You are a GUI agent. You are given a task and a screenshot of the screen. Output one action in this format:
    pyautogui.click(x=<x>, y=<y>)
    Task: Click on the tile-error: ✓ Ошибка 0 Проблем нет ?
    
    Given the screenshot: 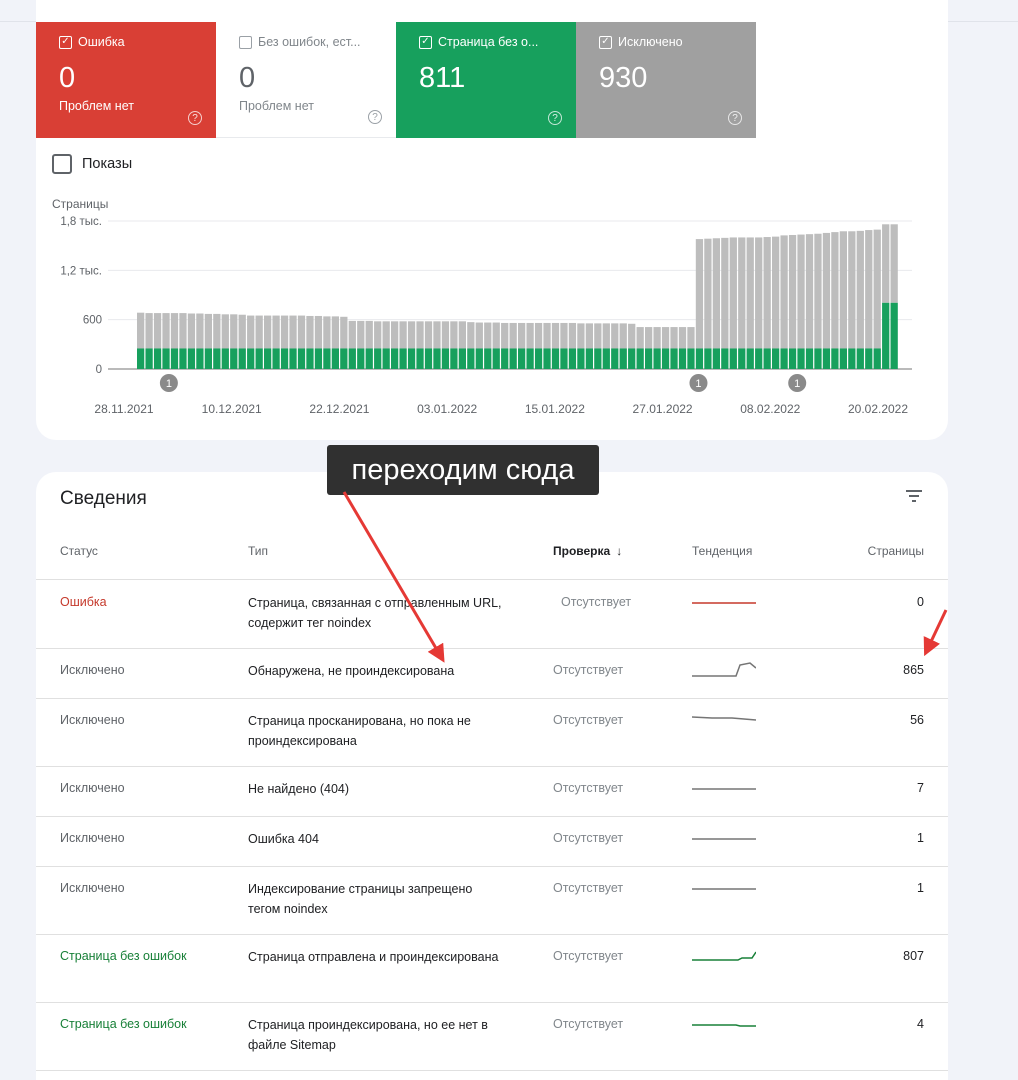 What is the action you would take?
    pyautogui.click(x=126, y=80)
    